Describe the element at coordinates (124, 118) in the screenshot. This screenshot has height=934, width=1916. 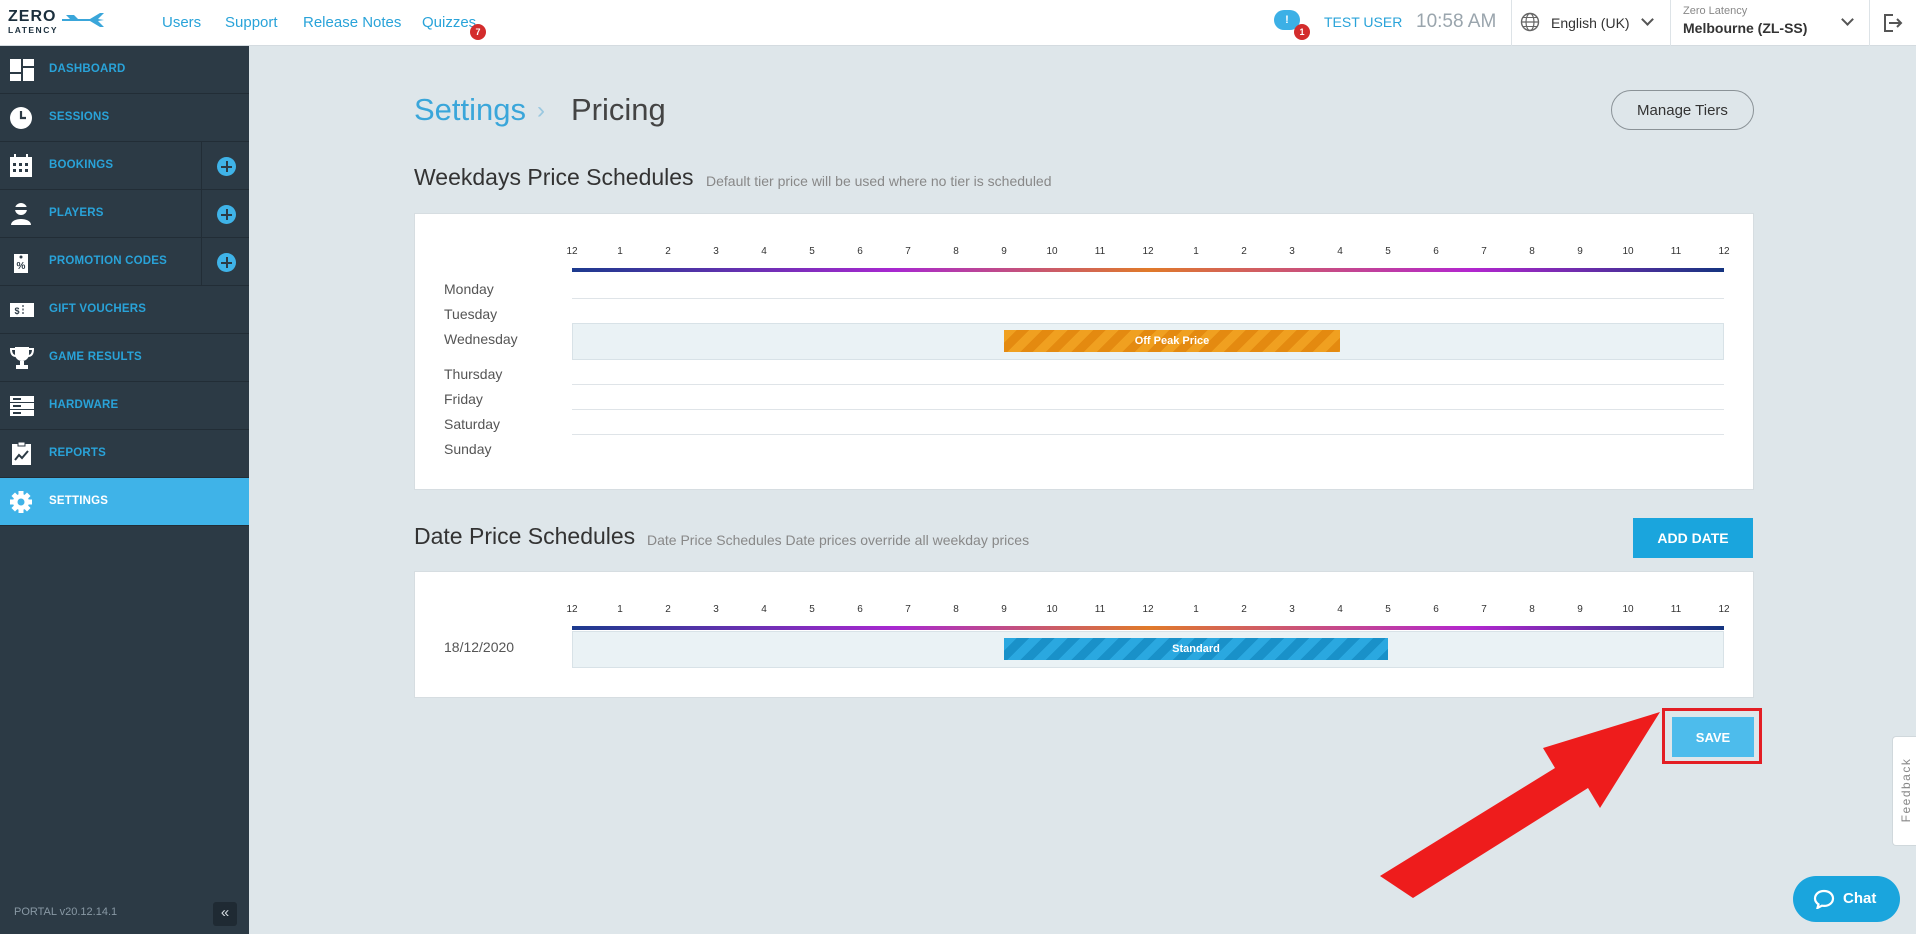
I see `sidebar-item-sessions: SESSIONS` at that location.